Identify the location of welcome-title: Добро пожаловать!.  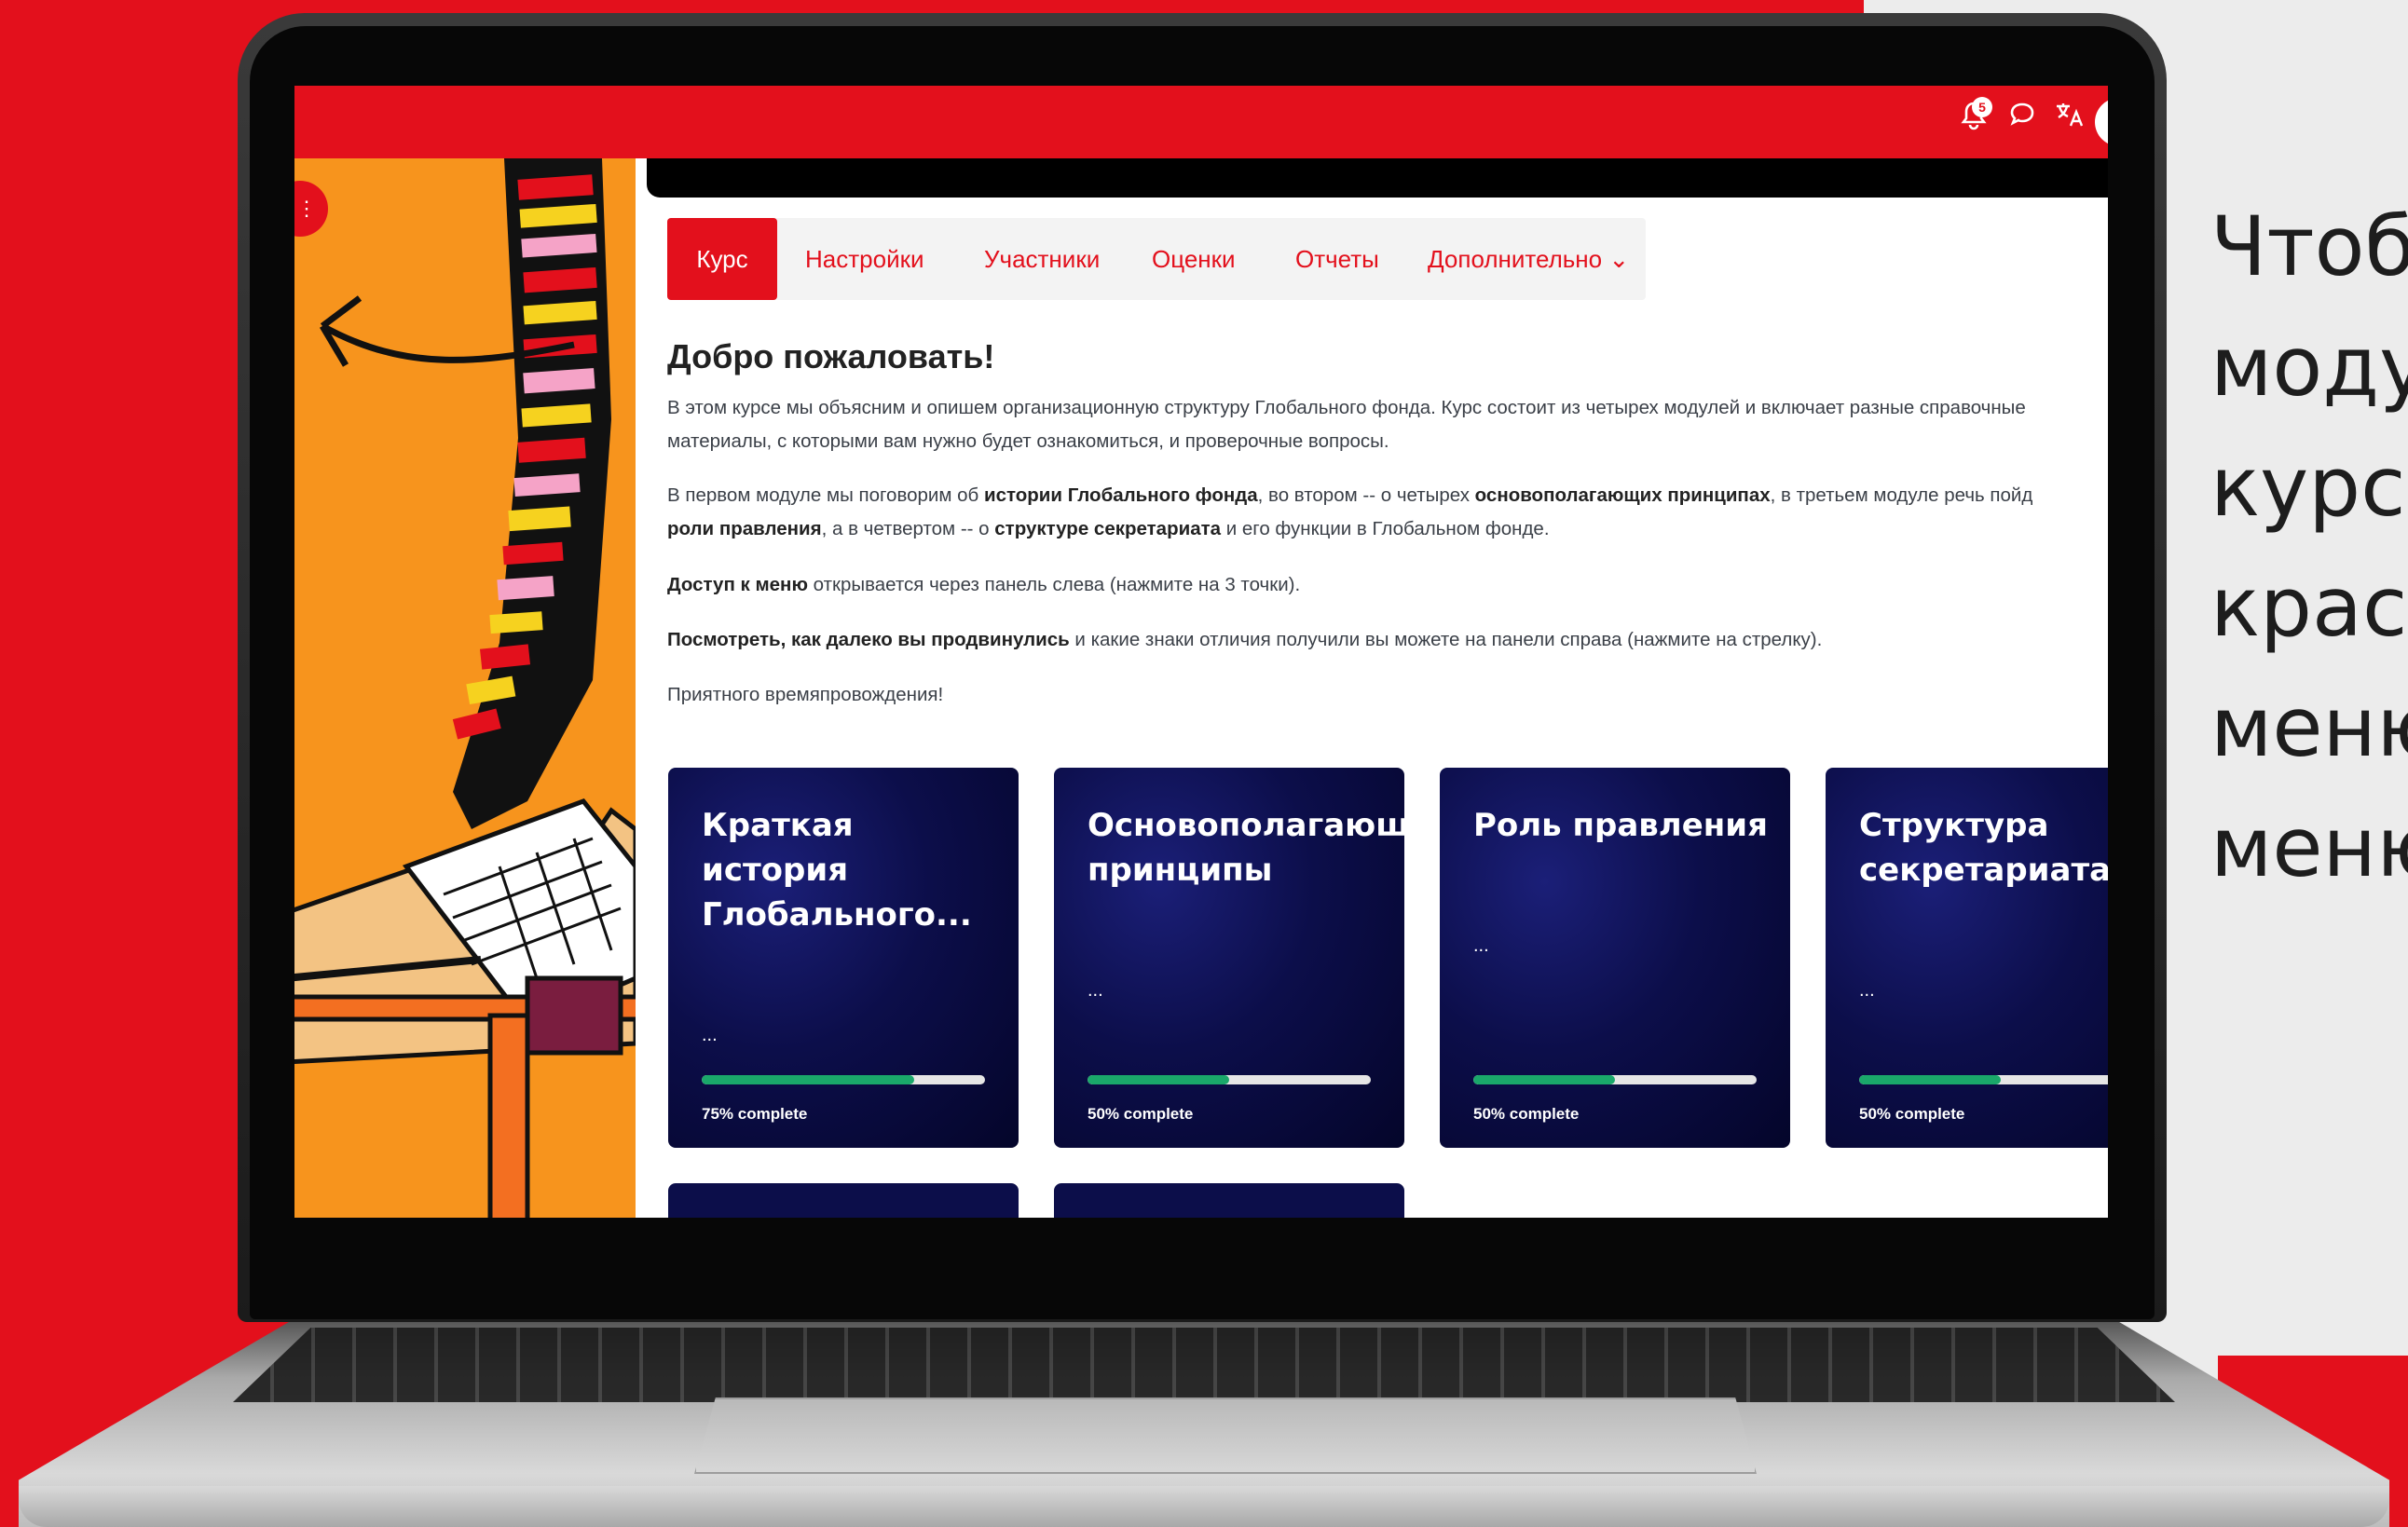
(831, 356).